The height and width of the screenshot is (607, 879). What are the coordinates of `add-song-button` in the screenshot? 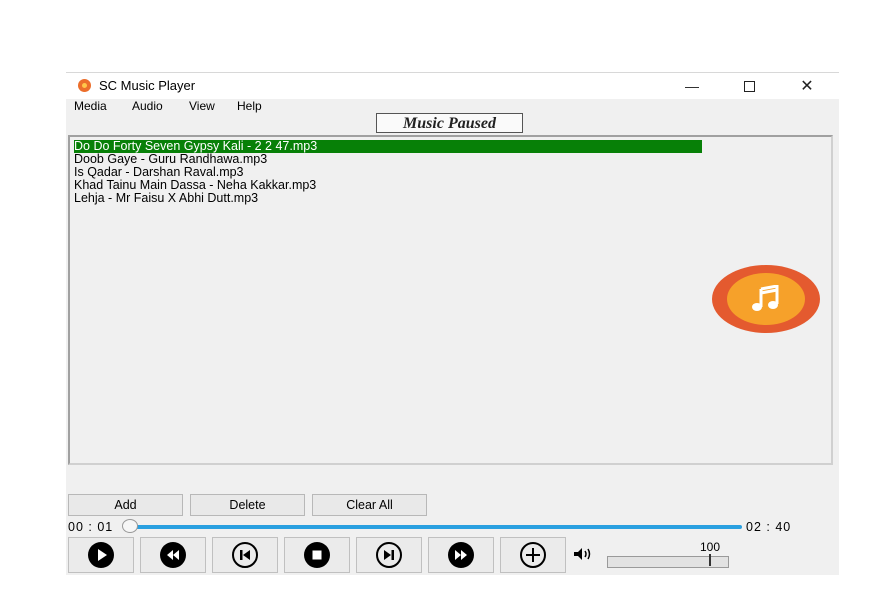 It's located at (533, 555).